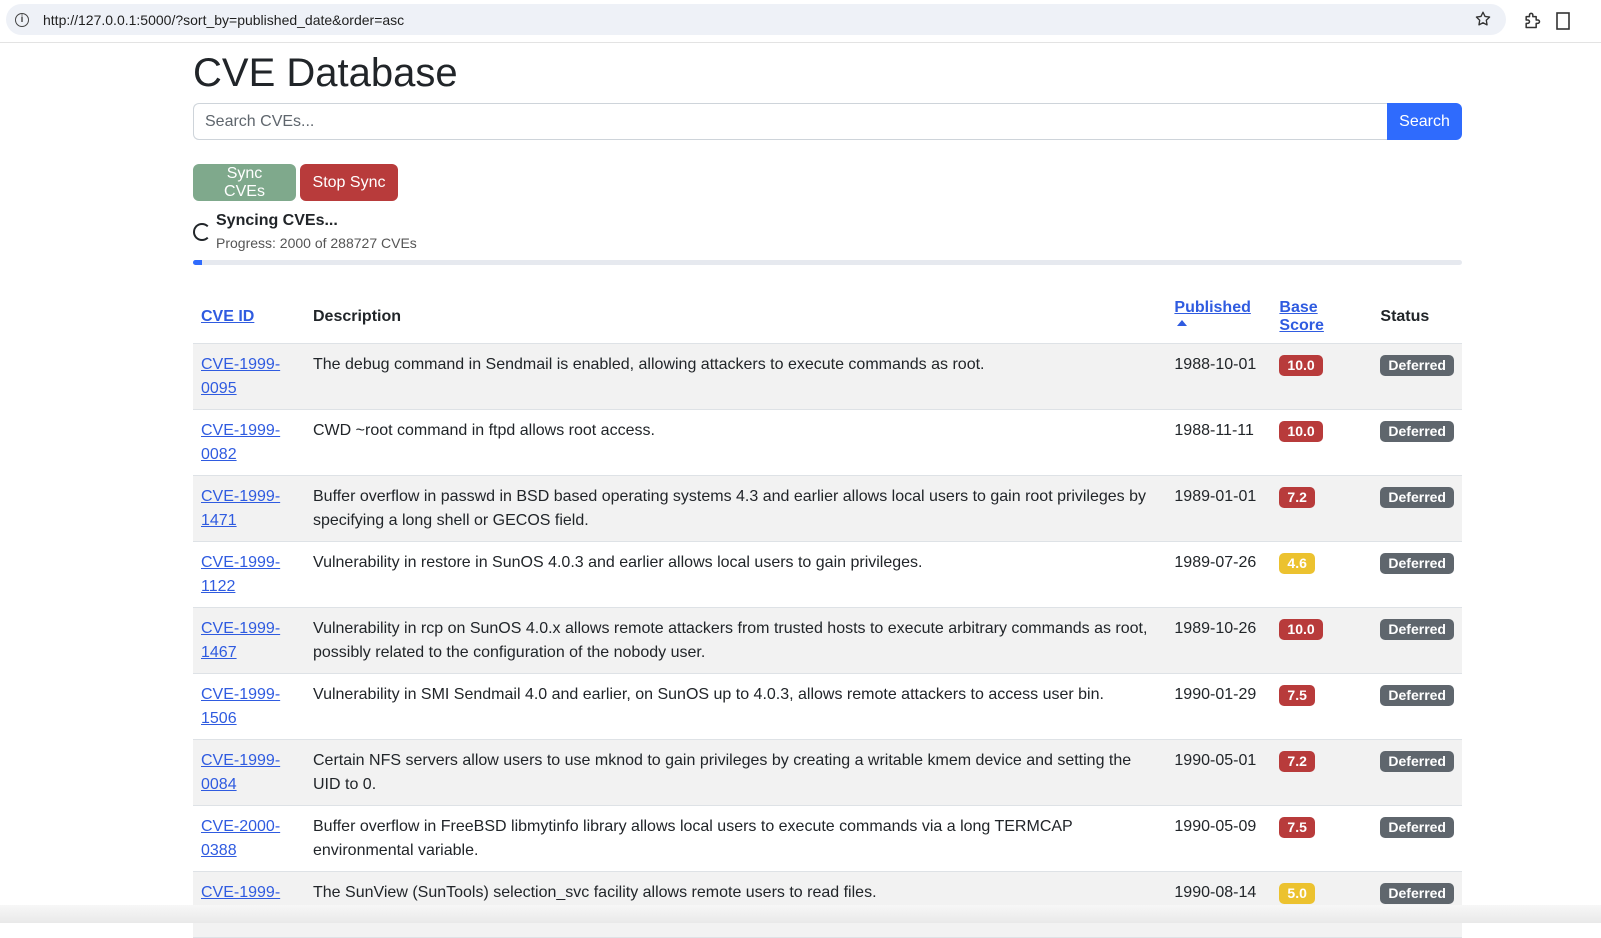  I want to click on header-description: Description, so click(736, 318).